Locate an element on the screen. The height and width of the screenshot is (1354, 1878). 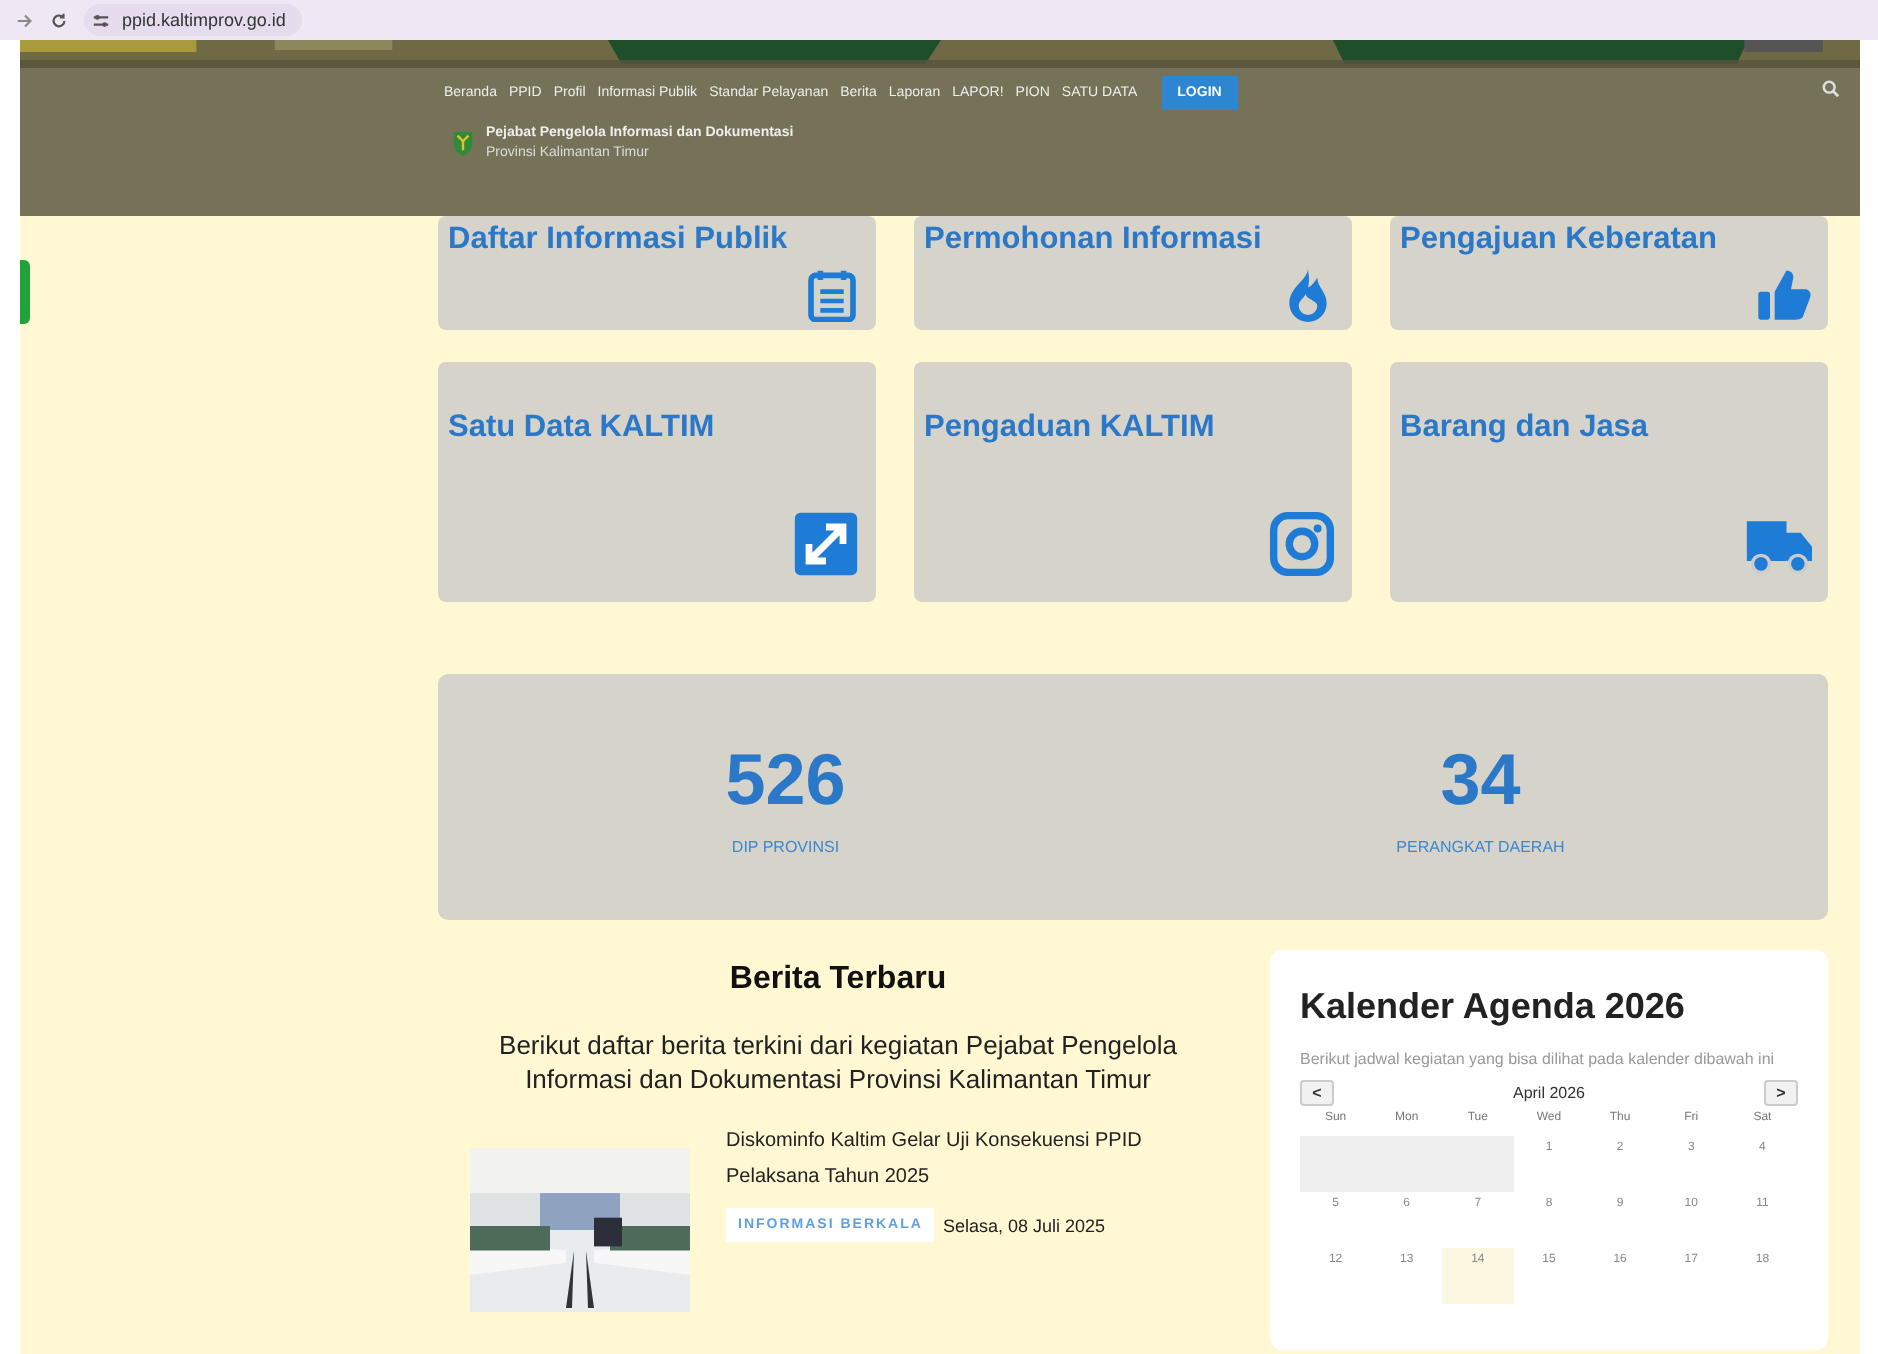
service-card: Daftar Informasi Publik is located at coordinates (657, 273).